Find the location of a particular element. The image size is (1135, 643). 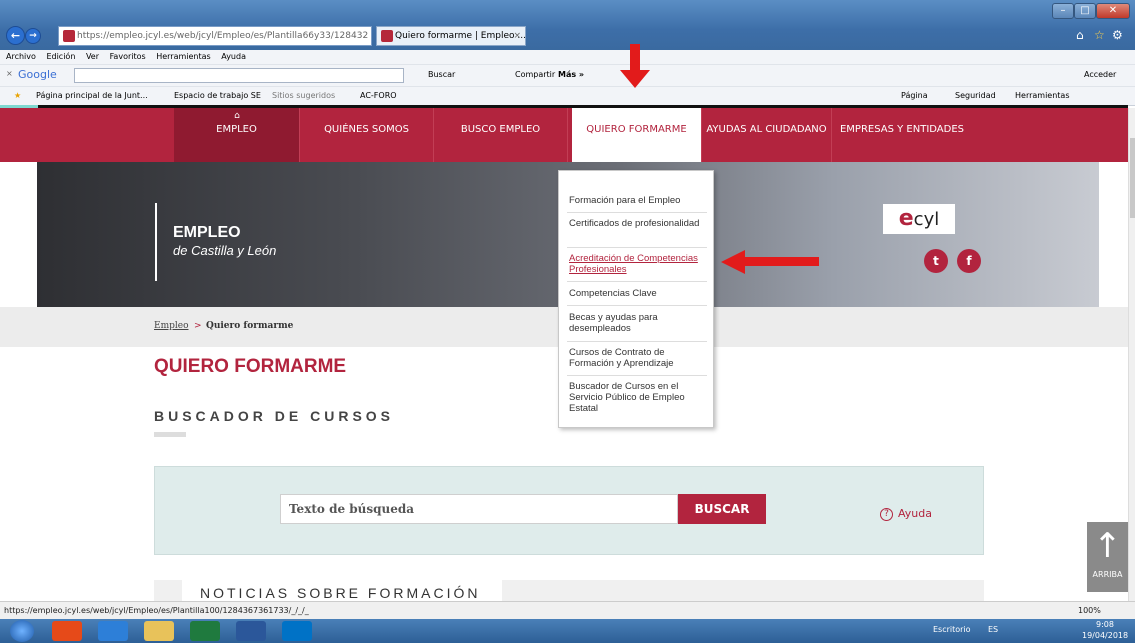

nav-empresas: EMPRESAS Y ENTIDADES is located at coordinates (902, 135).